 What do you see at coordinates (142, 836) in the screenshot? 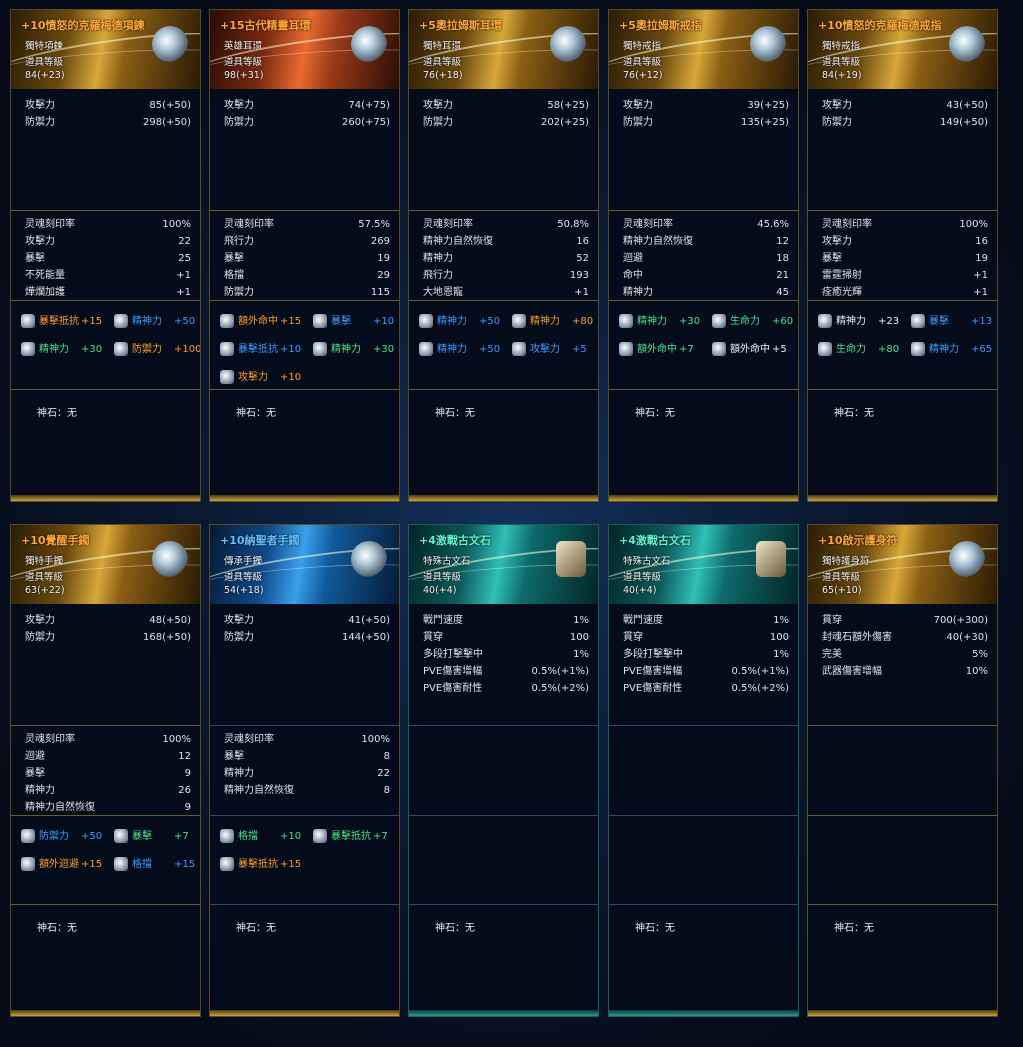
I see `manastone-stat: 暴擊` at bounding box center [142, 836].